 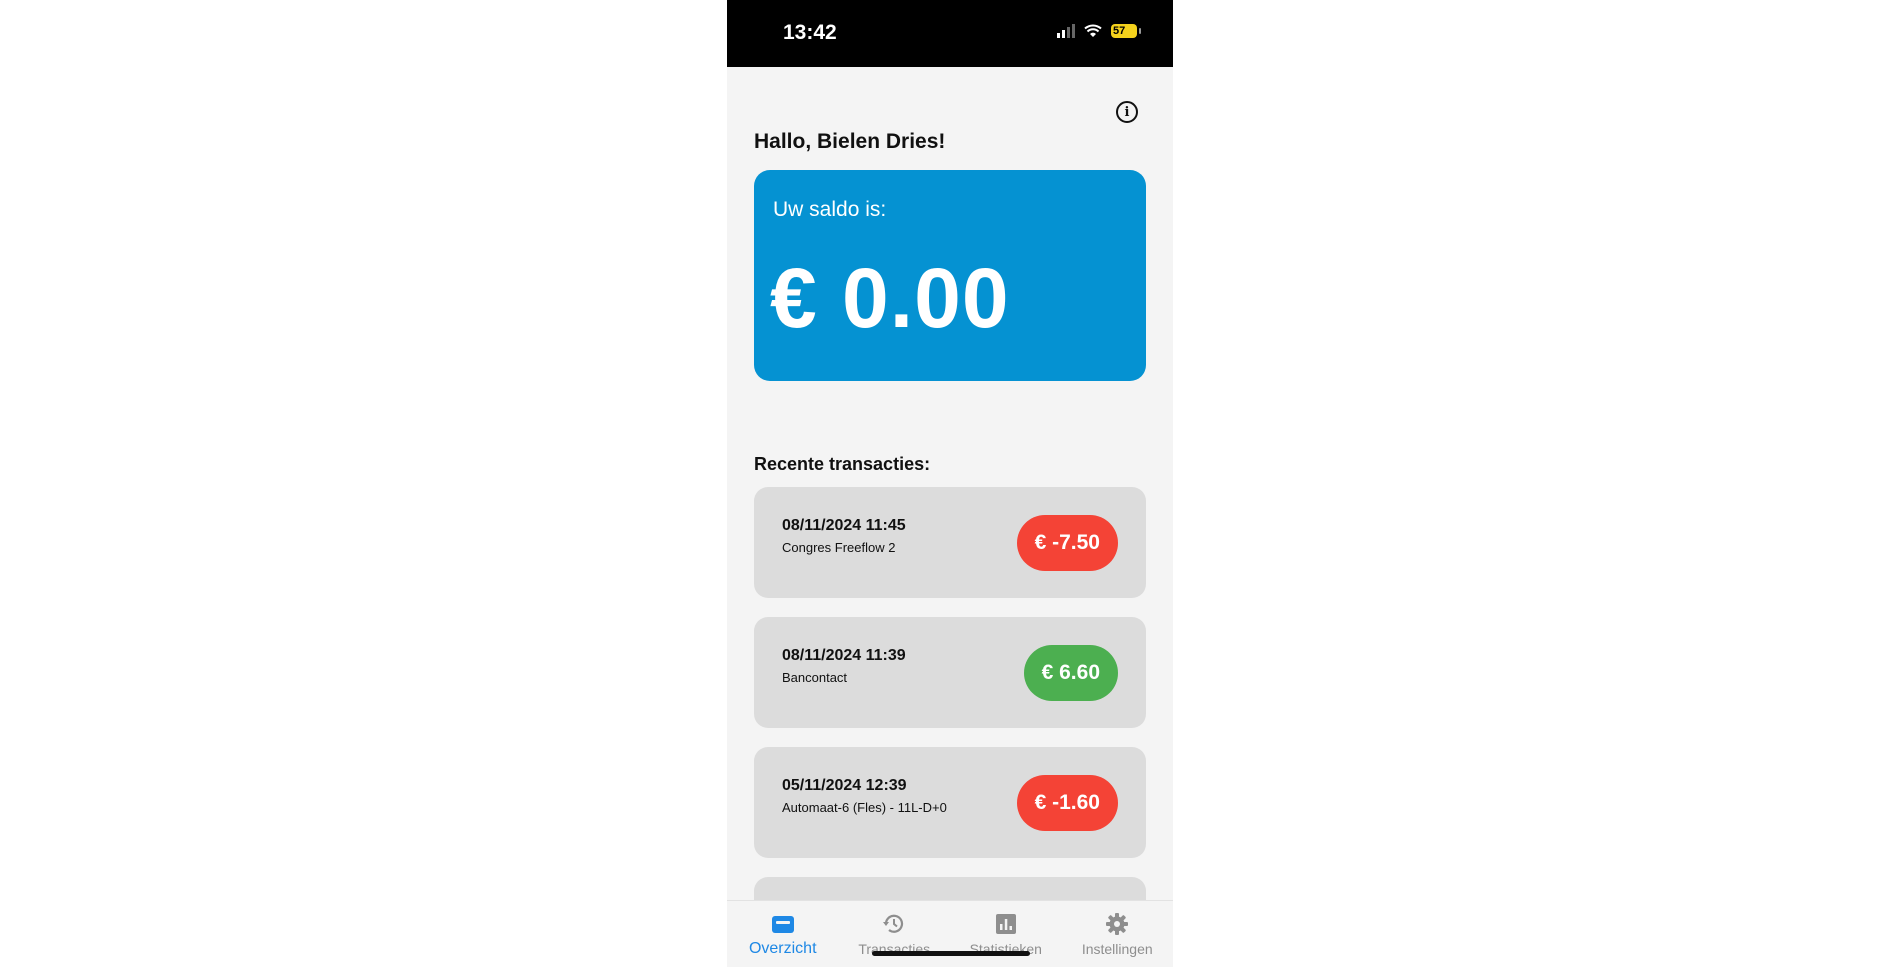 I want to click on transaction-amount: € -7.50, so click(x=1067, y=543).